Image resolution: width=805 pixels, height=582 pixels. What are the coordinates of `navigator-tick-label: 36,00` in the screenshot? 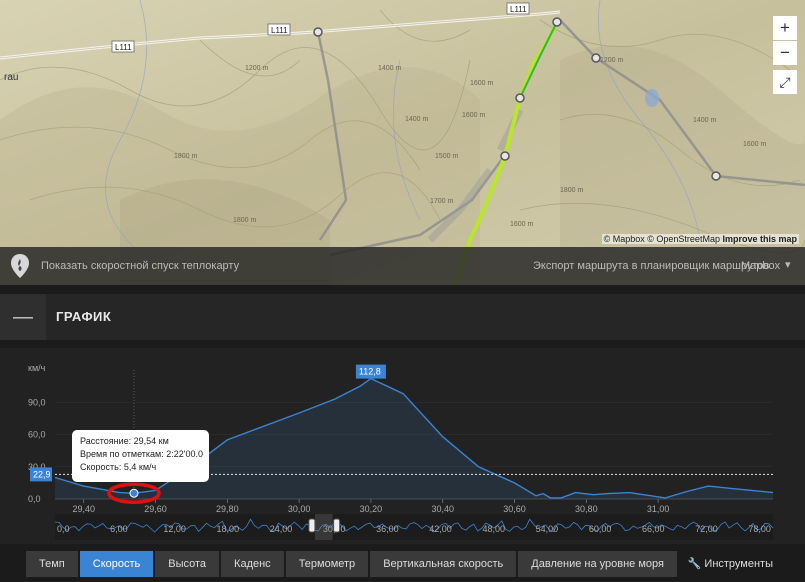 It's located at (387, 529).